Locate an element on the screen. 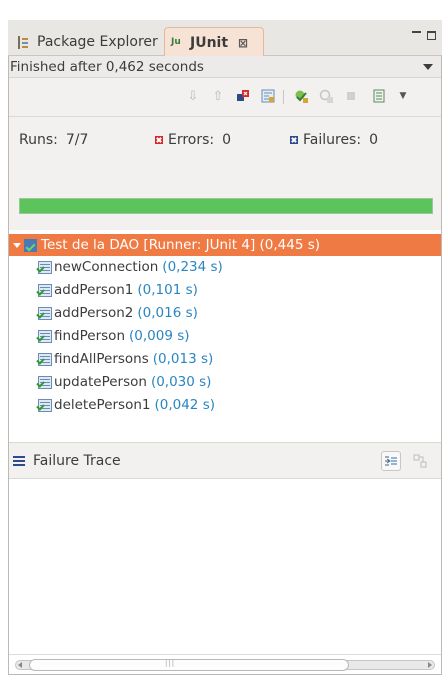  errors-value: 0 is located at coordinates (227, 140).